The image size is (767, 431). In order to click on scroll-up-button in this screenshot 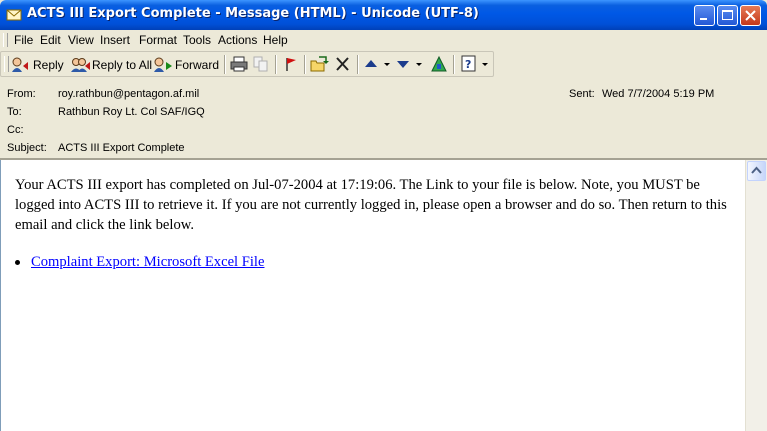, I will do `click(756, 171)`.